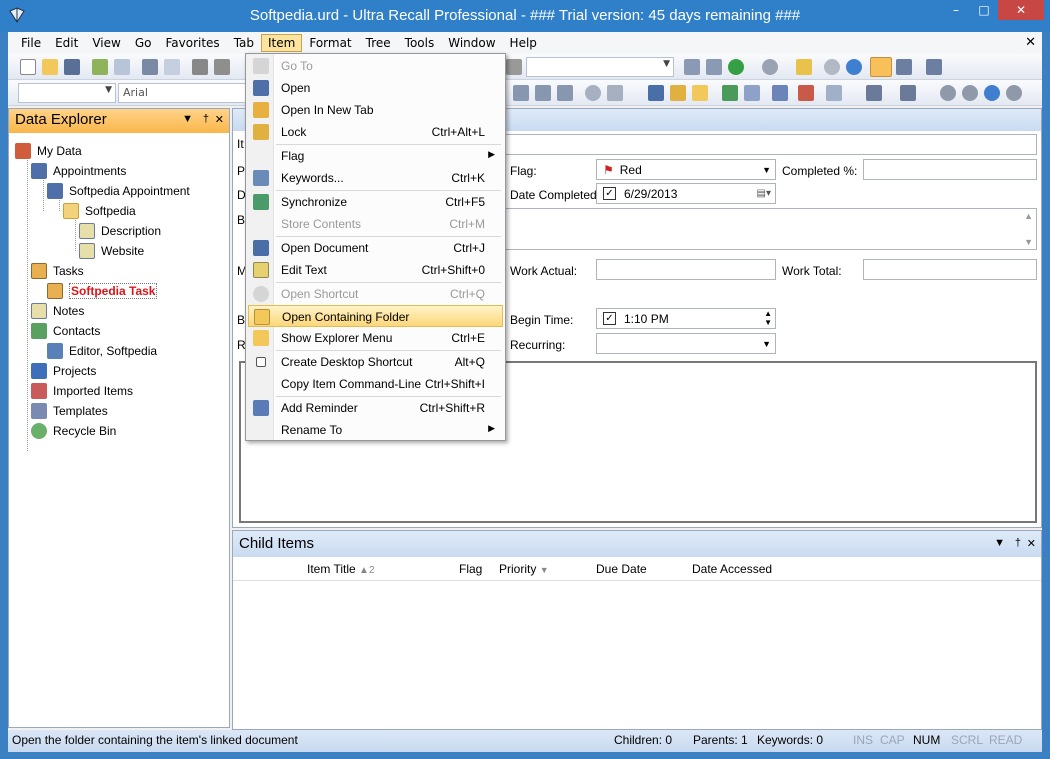  I want to click on tree-node-imported-items: Imported Items, so click(82, 391).